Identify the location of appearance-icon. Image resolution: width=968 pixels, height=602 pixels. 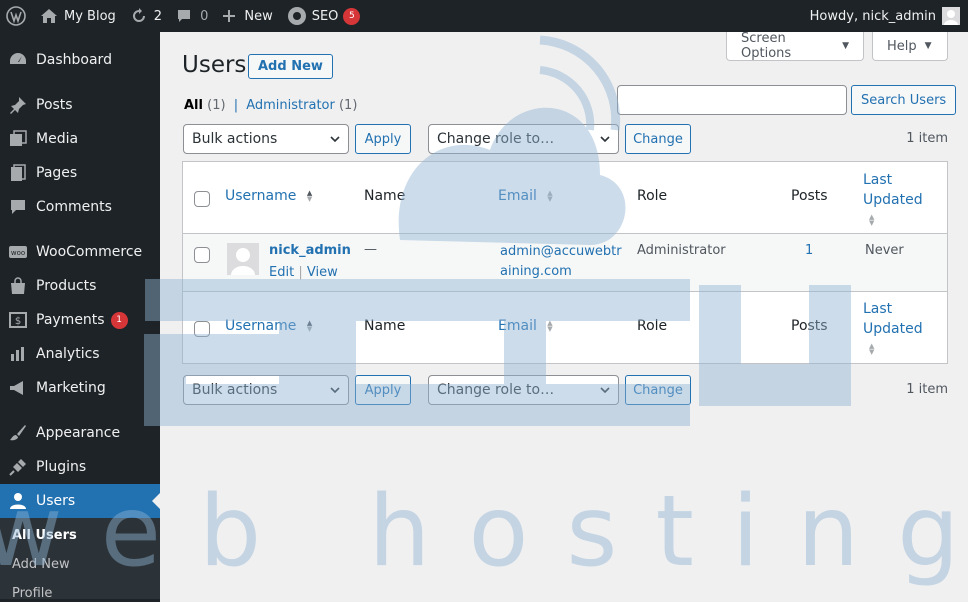
(18, 433).